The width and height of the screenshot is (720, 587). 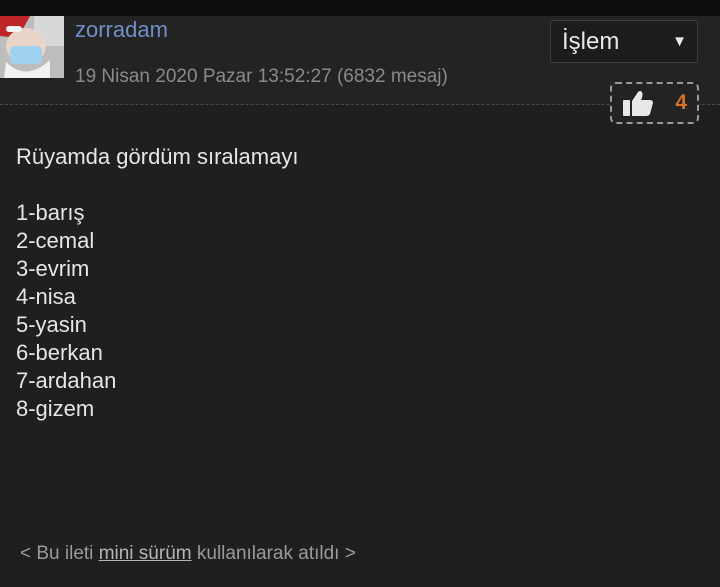 What do you see at coordinates (360, 8) in the screenshot?
I see `top-bar` at bounding box center [360, 8].